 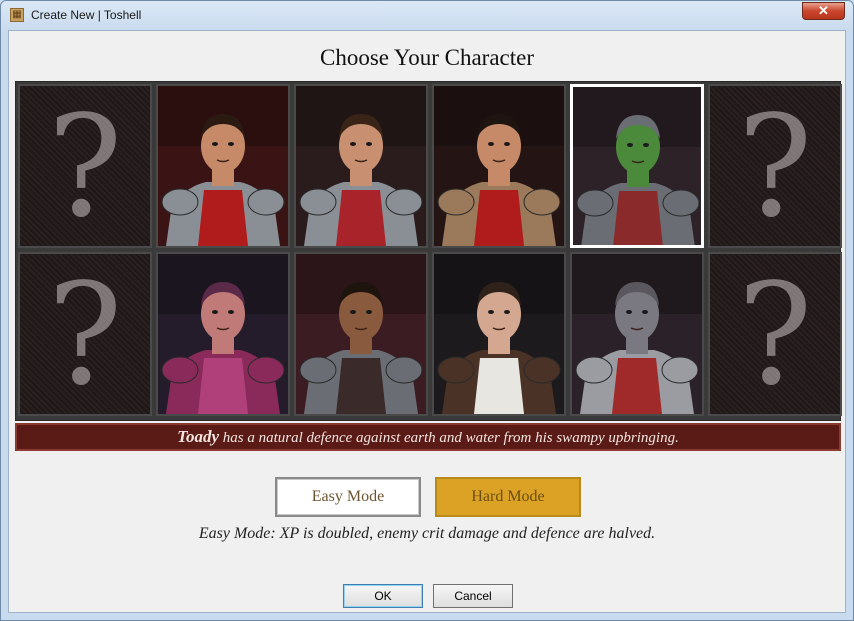 I want to click on character-tile-warrior-red, so click(x=223, y=166).